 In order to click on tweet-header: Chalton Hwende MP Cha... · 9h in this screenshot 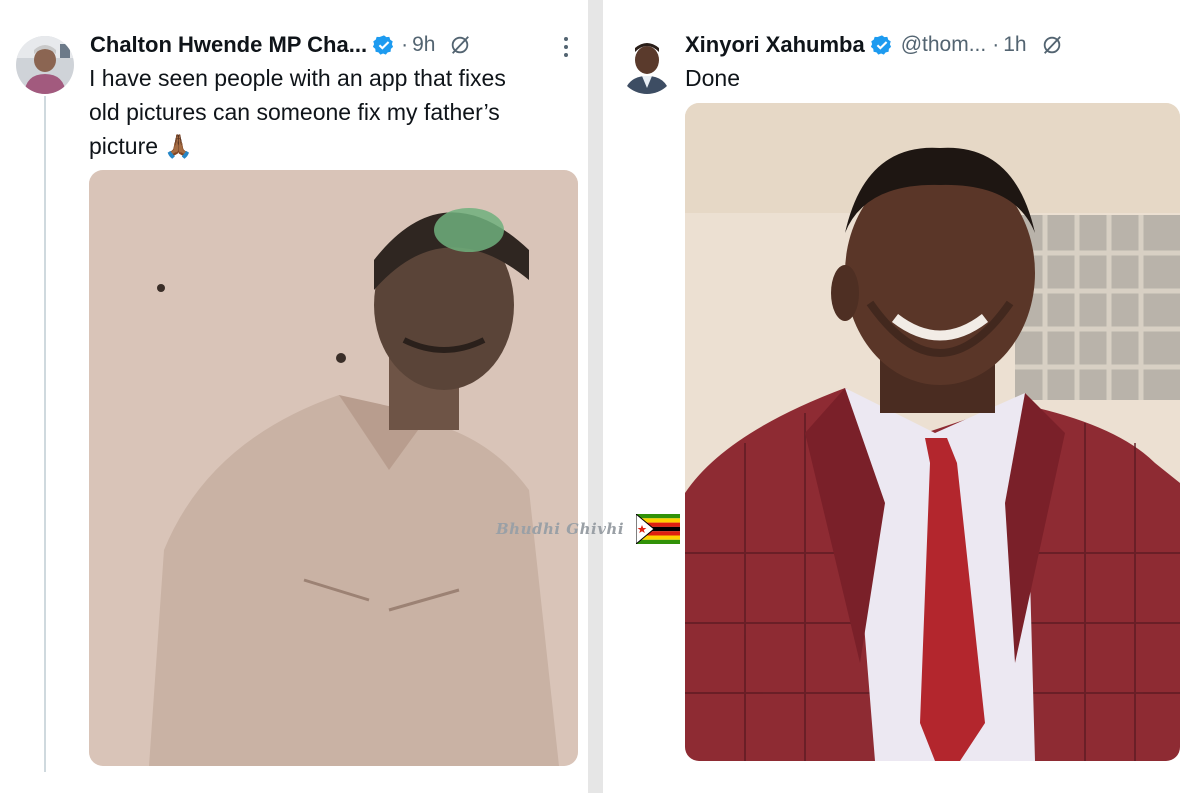, I will do `click(280, 45)`.